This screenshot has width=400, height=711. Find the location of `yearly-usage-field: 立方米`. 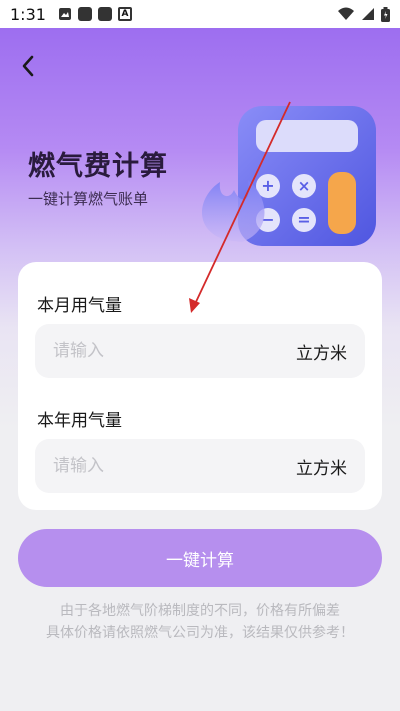

yearly-usage-field: 立方米 is located at coordinates (200, 466).